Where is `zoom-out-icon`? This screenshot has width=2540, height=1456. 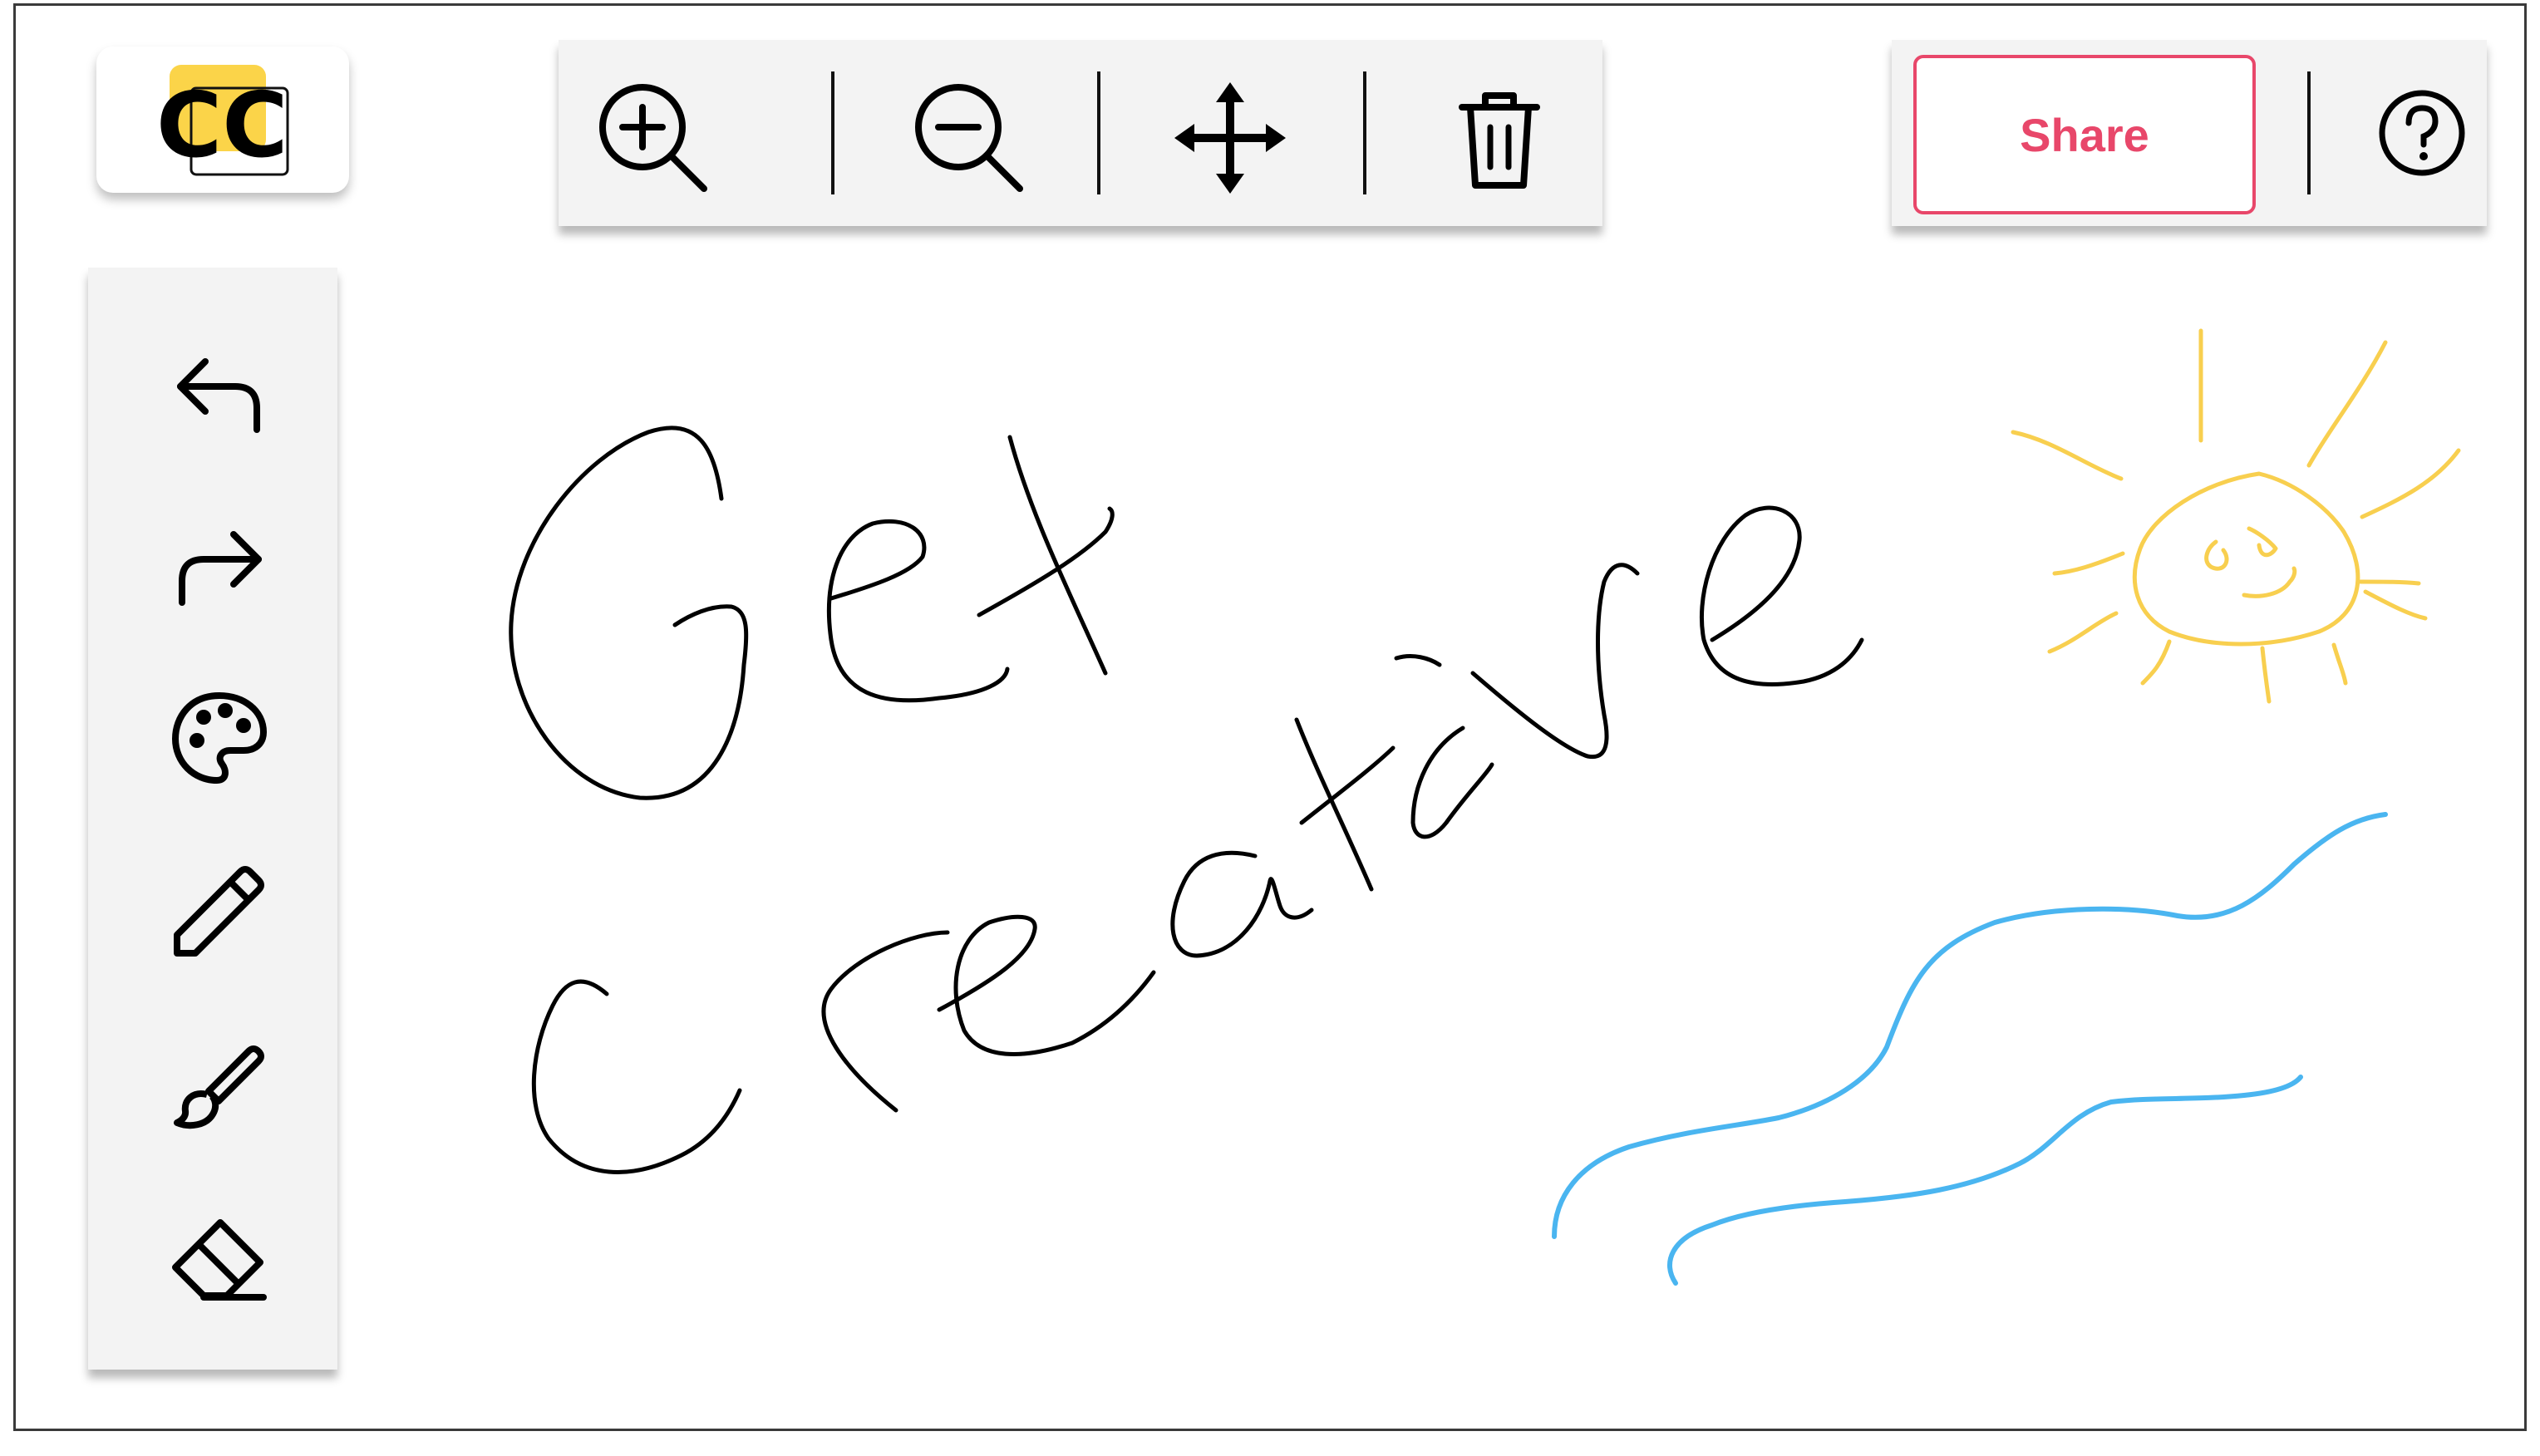 zoom-out-icon is located at coordinates (969, 138).